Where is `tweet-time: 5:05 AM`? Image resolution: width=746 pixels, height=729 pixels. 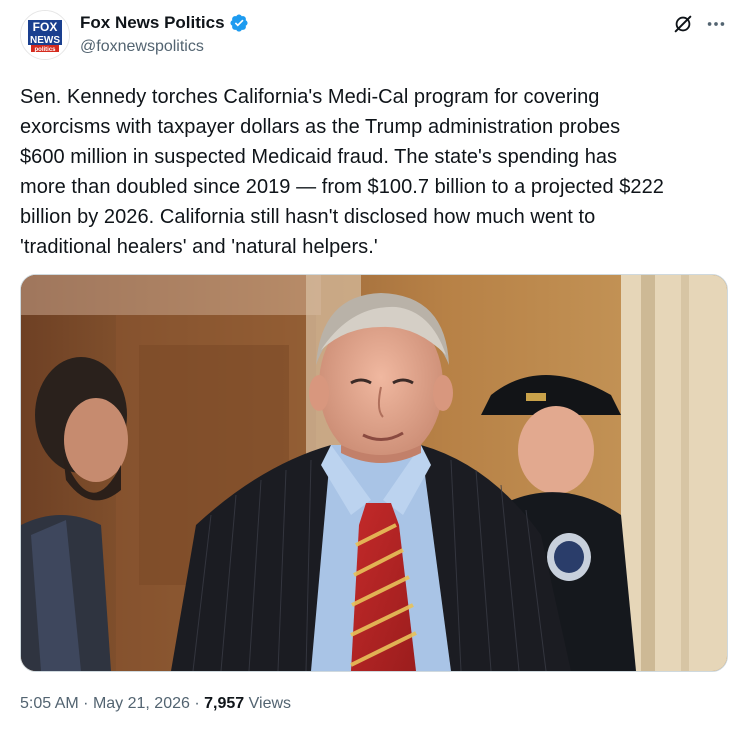 tweet-time: 5:05 AM is located at coordinates (49, 703).